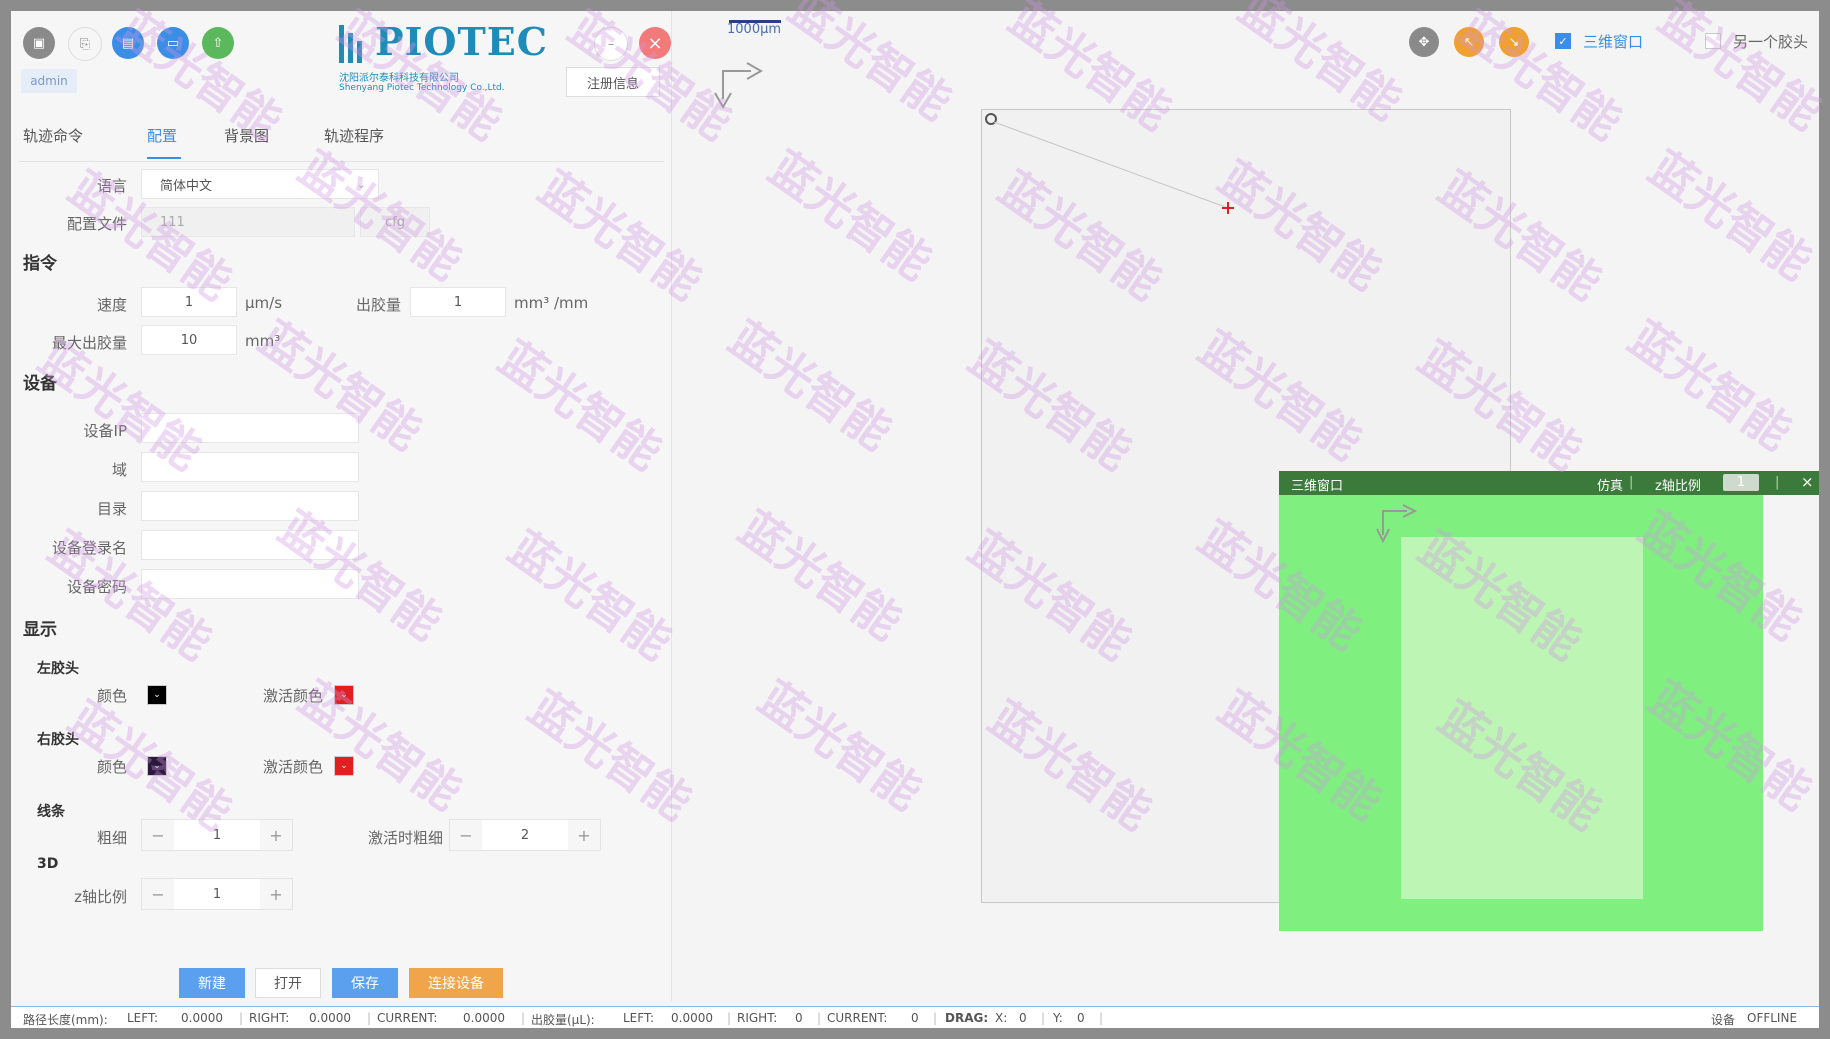  I want to click on 3d-window: 三维窗口 仿真 | z轴比例 1 | ×, so click(1549, 701).